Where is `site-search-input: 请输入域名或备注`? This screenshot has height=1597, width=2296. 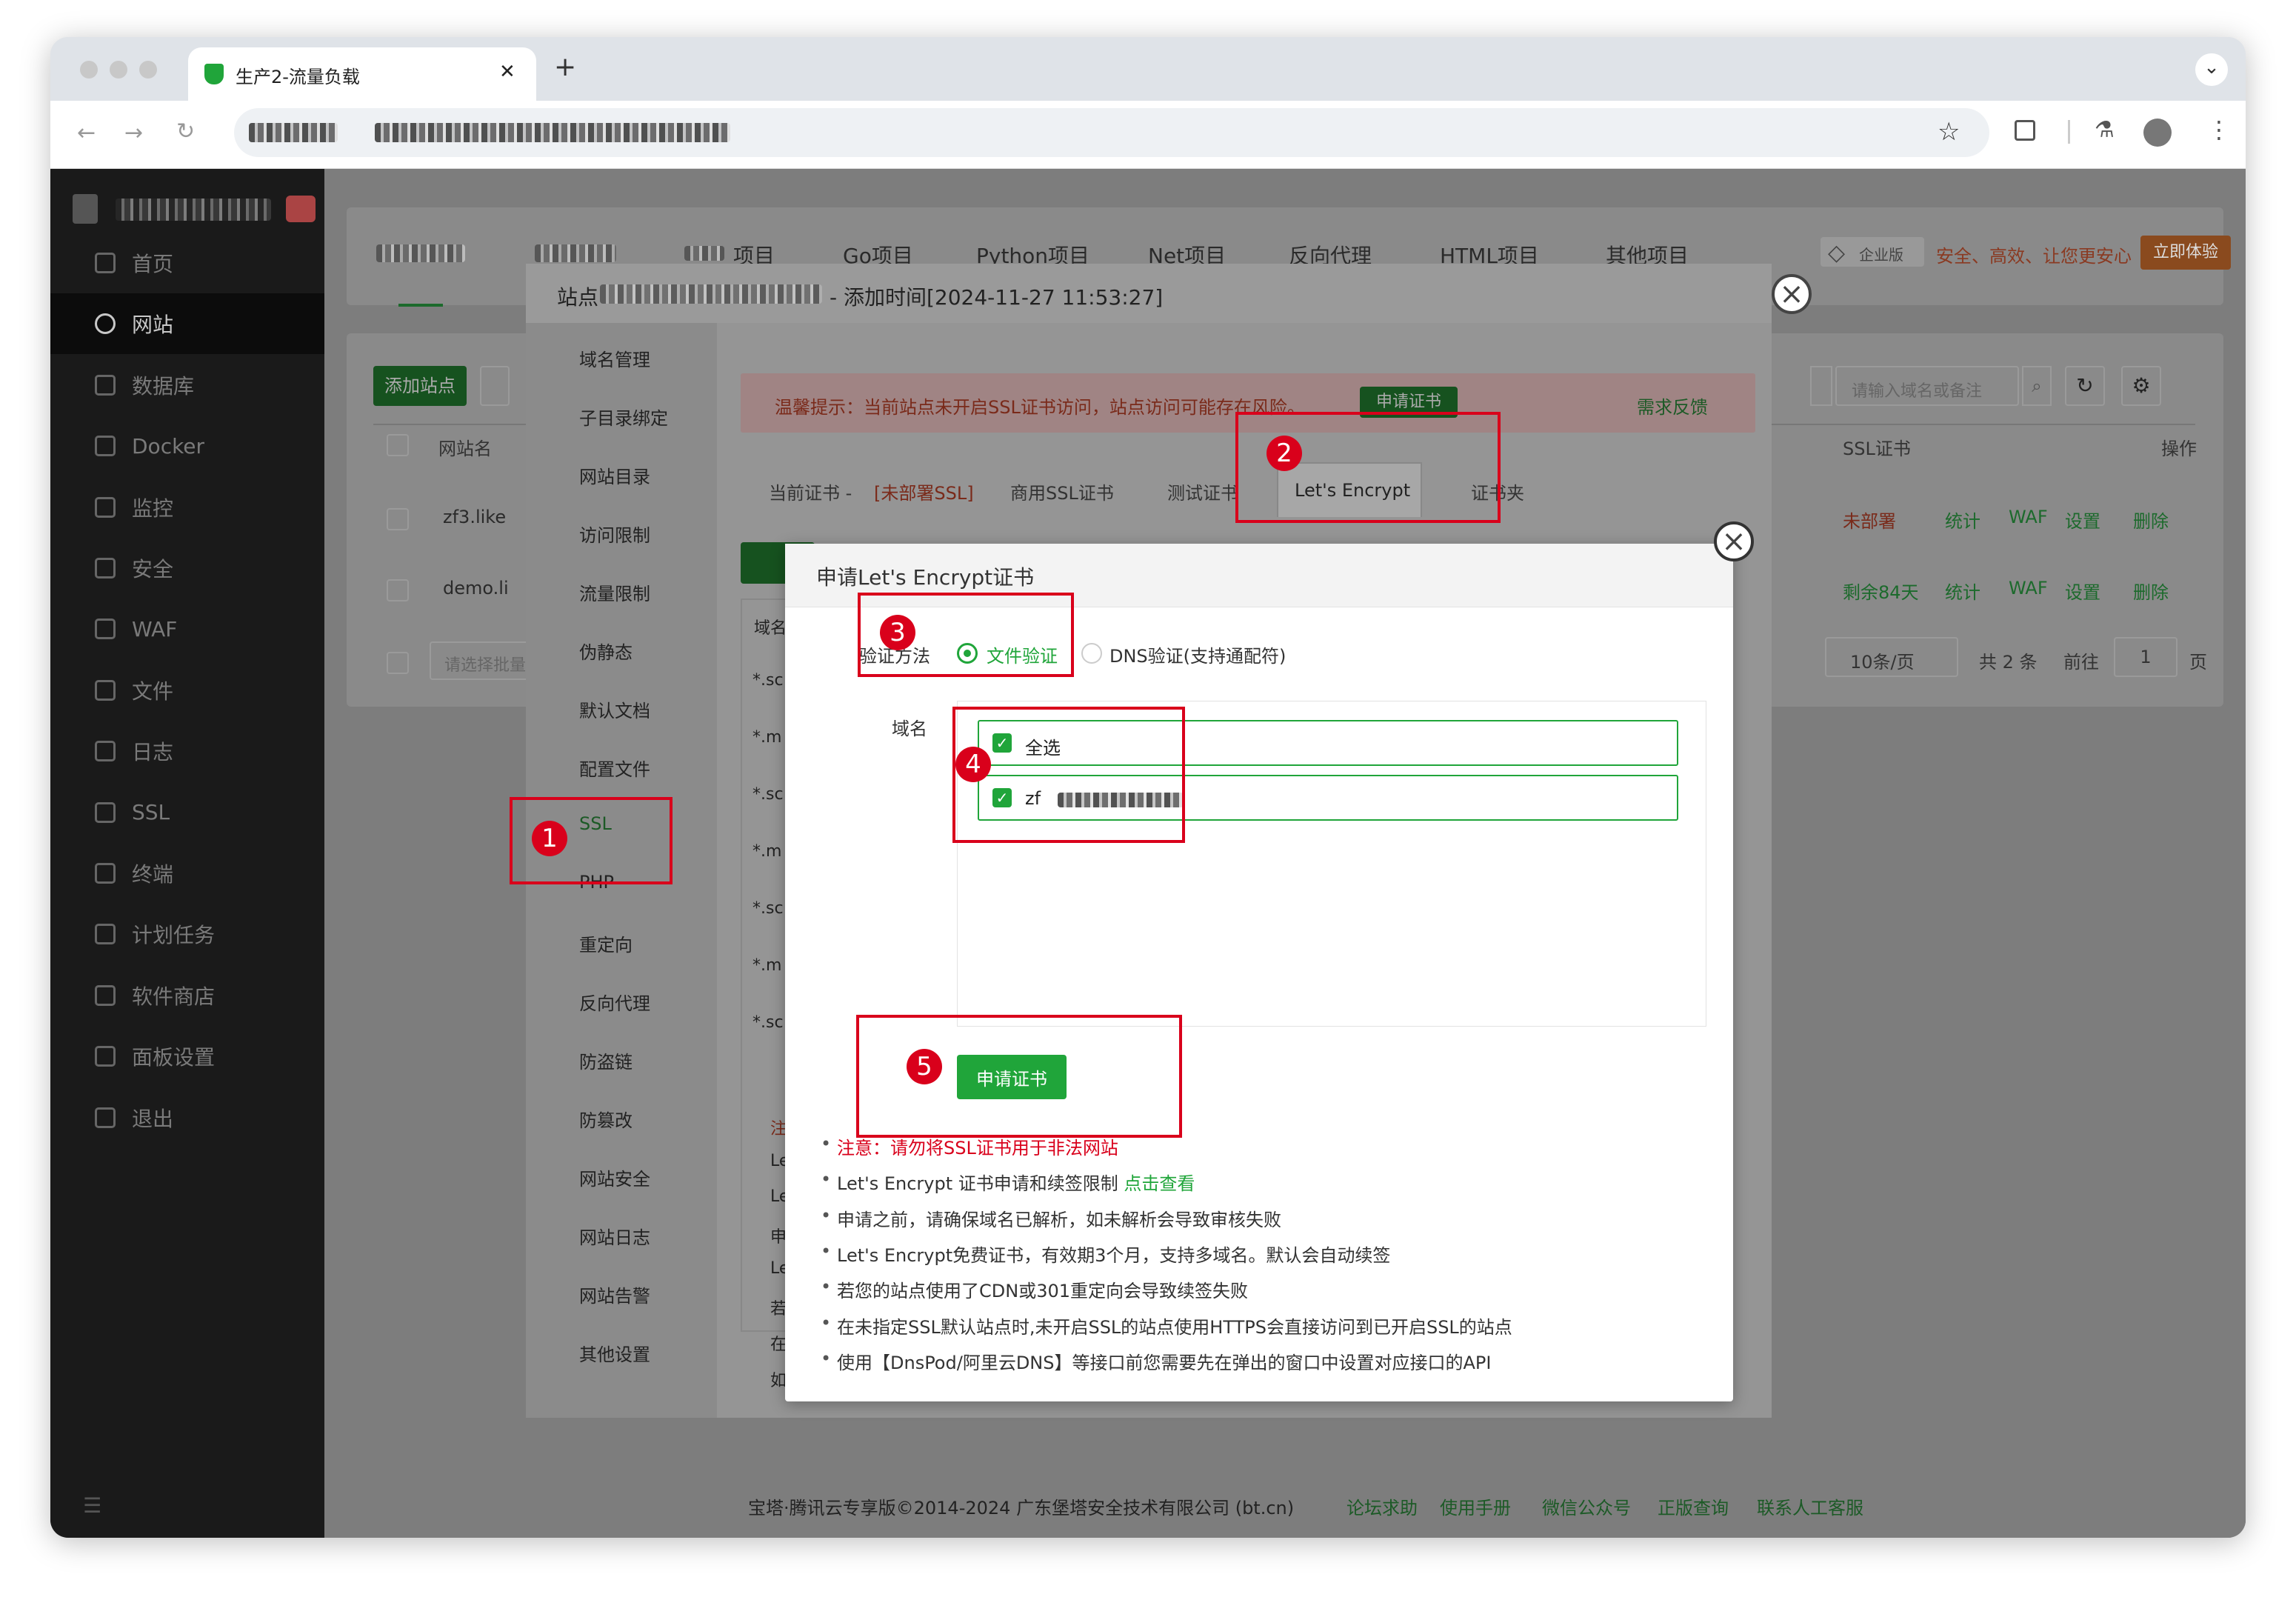 site-search-input: 请输入域名或备注 is located at coordinates (1927, 386).